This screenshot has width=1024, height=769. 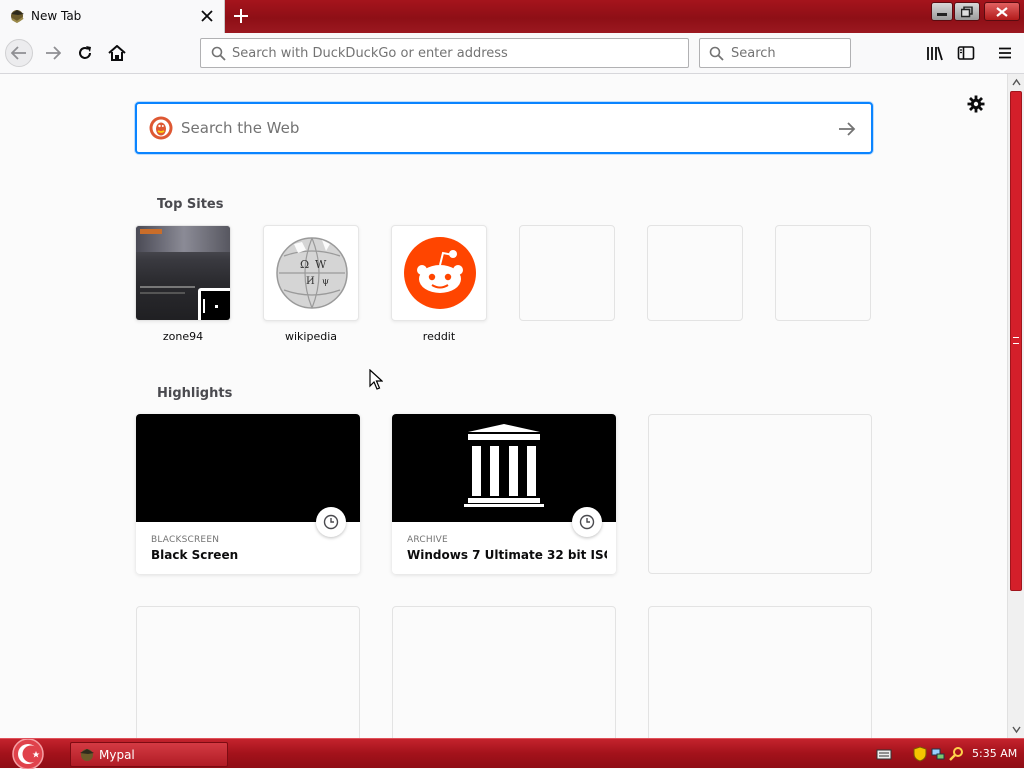 I want to click on minimize-button, so click(x=942, y=11).